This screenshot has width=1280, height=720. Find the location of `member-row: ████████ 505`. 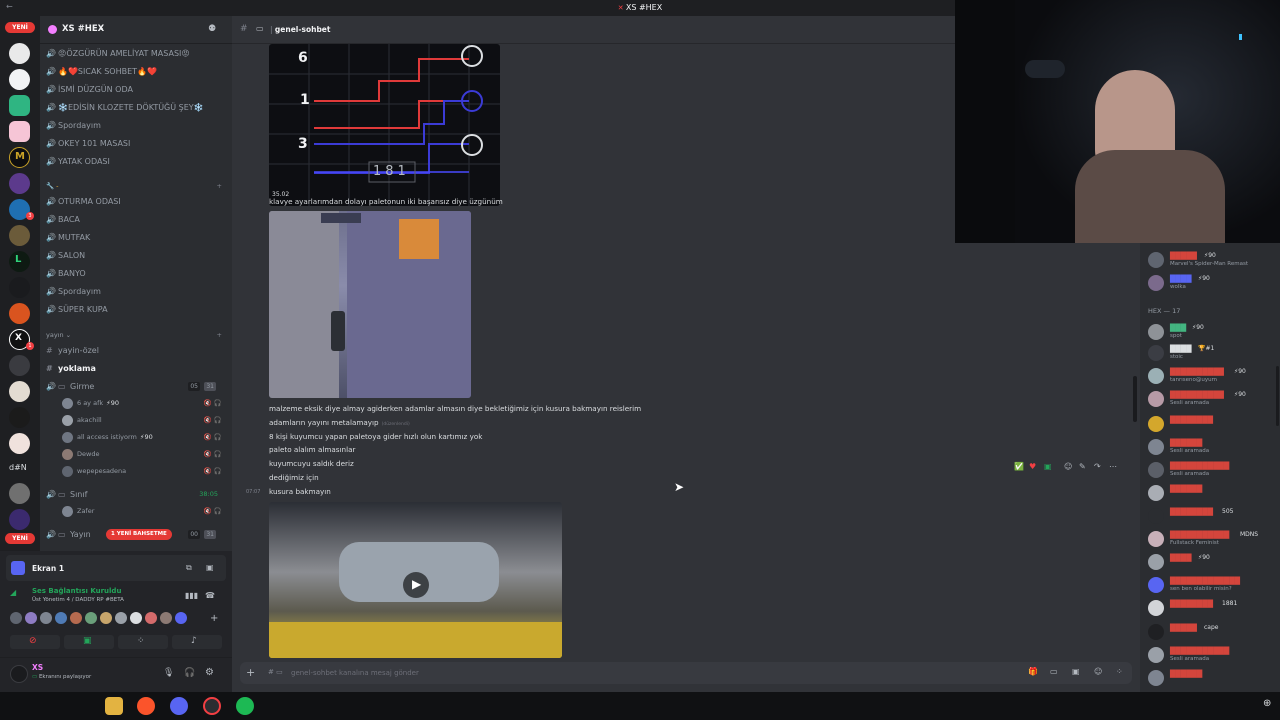

member-row: ████████ 505 is located at coordinates (1212, 516).